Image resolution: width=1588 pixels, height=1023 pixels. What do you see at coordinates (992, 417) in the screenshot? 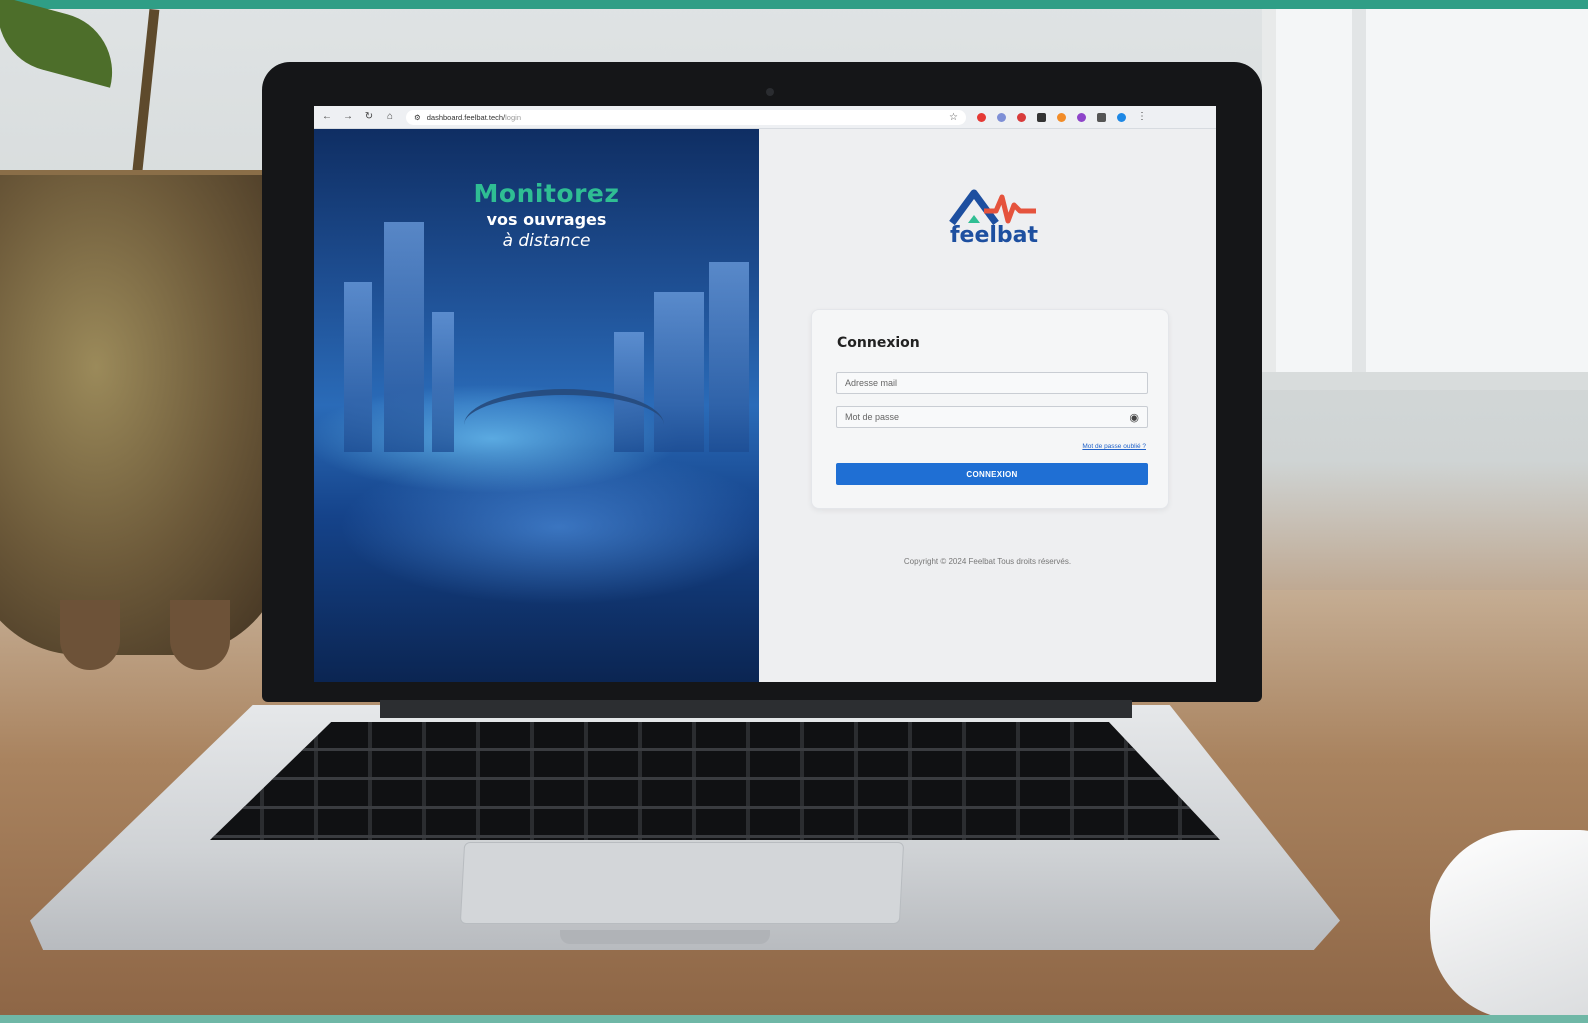
I see `password-field: Mot de passe ◉` at bounding box center [992, 417].